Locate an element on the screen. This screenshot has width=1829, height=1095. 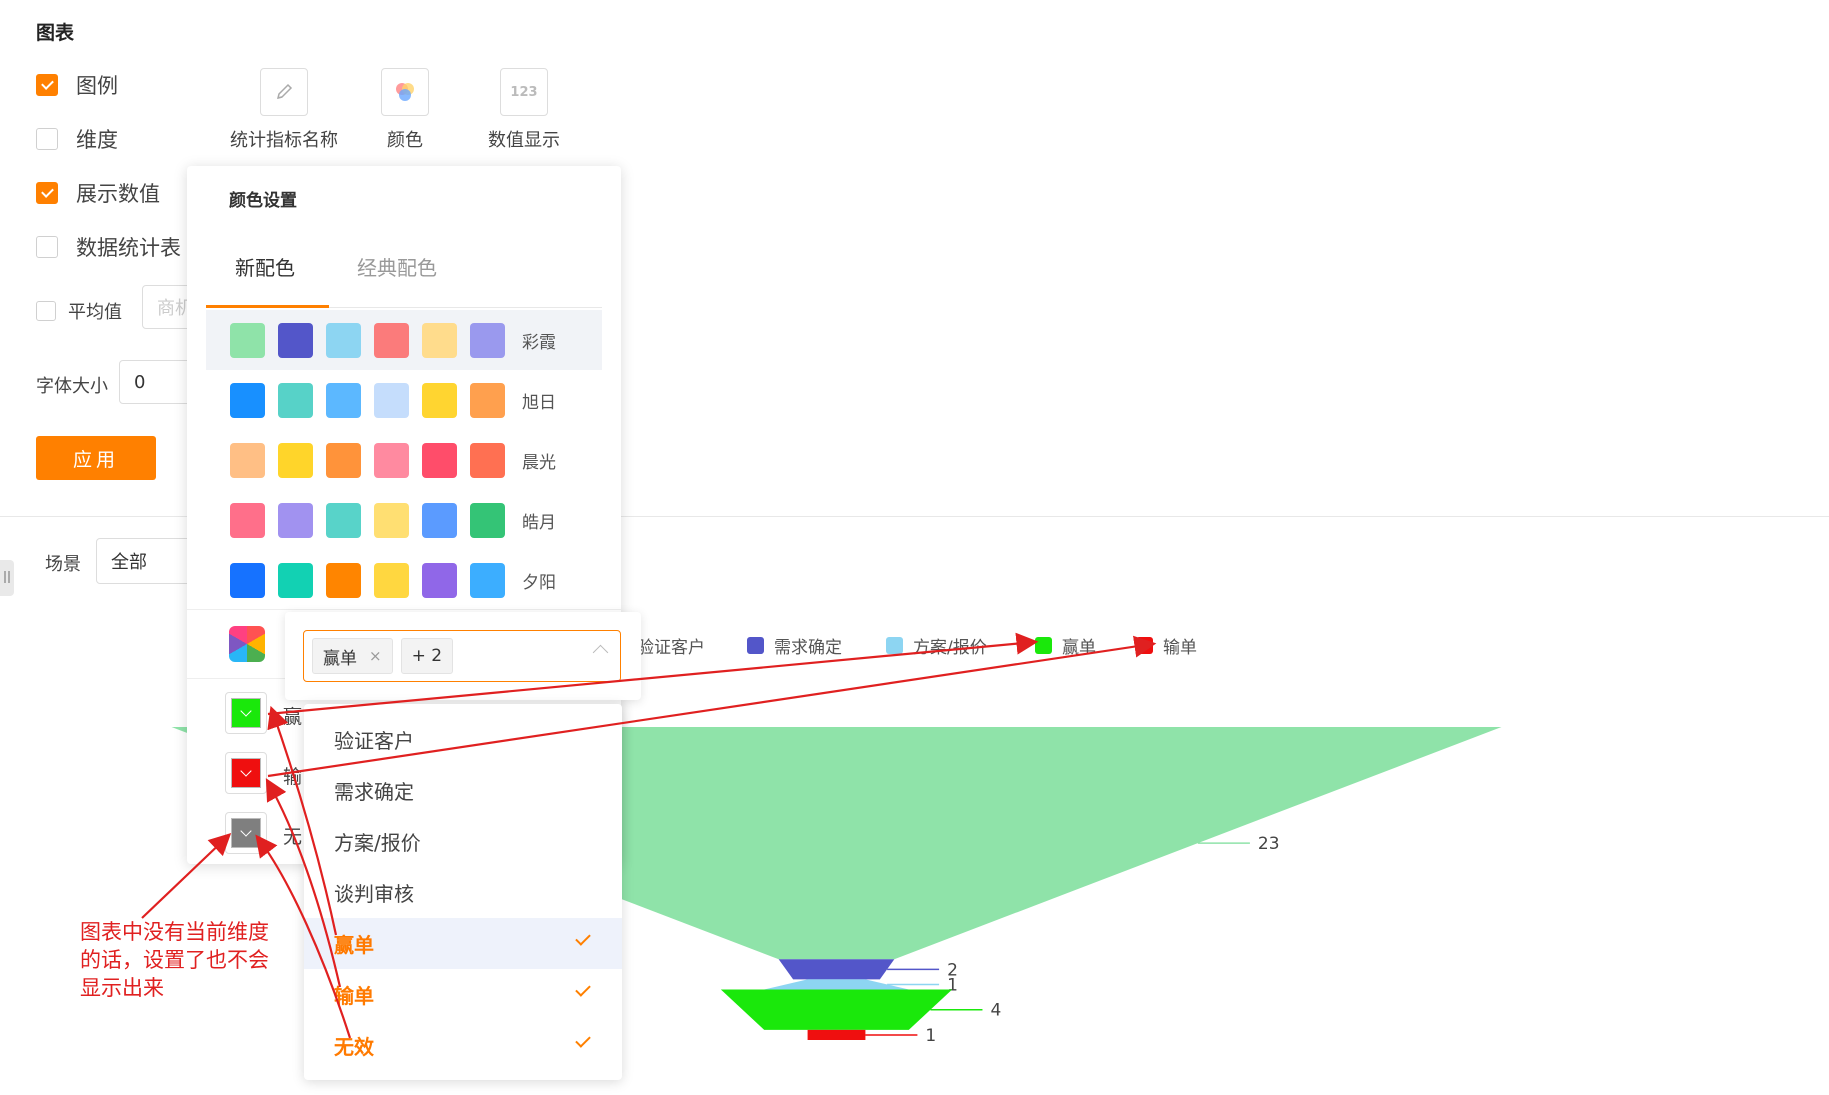
dropdown-option: 需求确定 is located at coordinates (463, 790).